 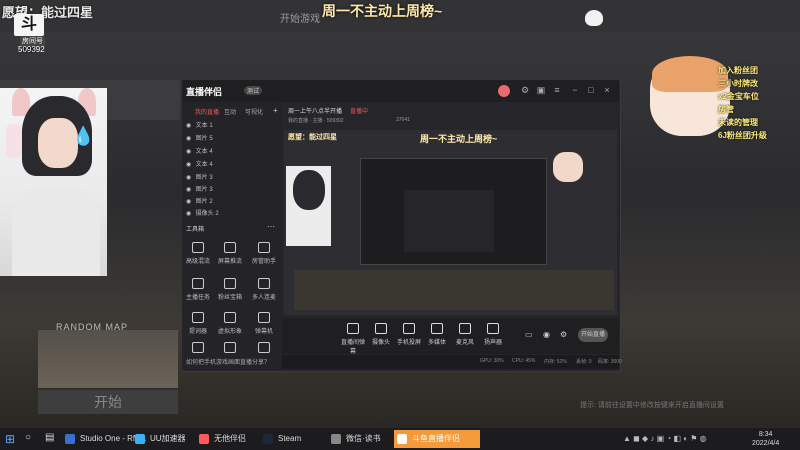 I want to click on taskbar-app: Steam, so click(x=298, y=439).